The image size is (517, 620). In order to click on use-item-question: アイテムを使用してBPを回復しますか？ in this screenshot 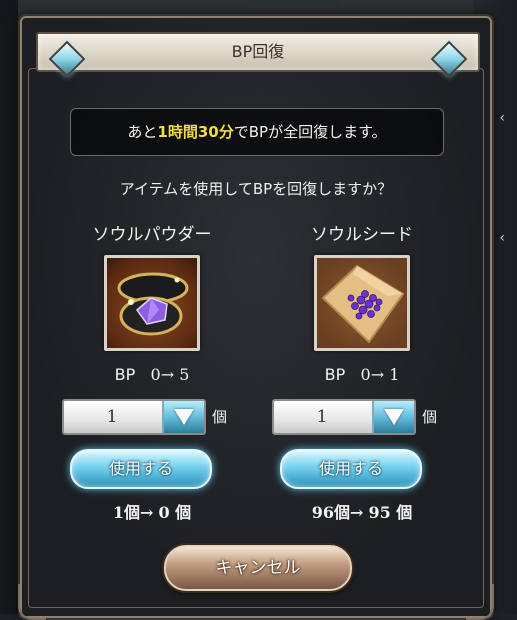, I will do `click(256, 189)`.